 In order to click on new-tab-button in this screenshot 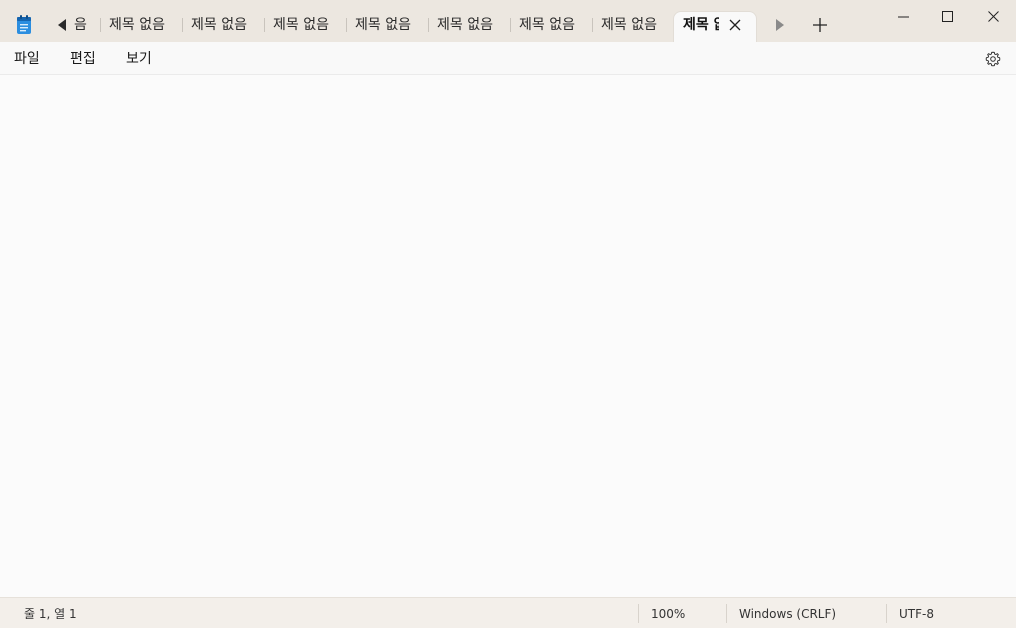, I will do `click(820, 25)`.